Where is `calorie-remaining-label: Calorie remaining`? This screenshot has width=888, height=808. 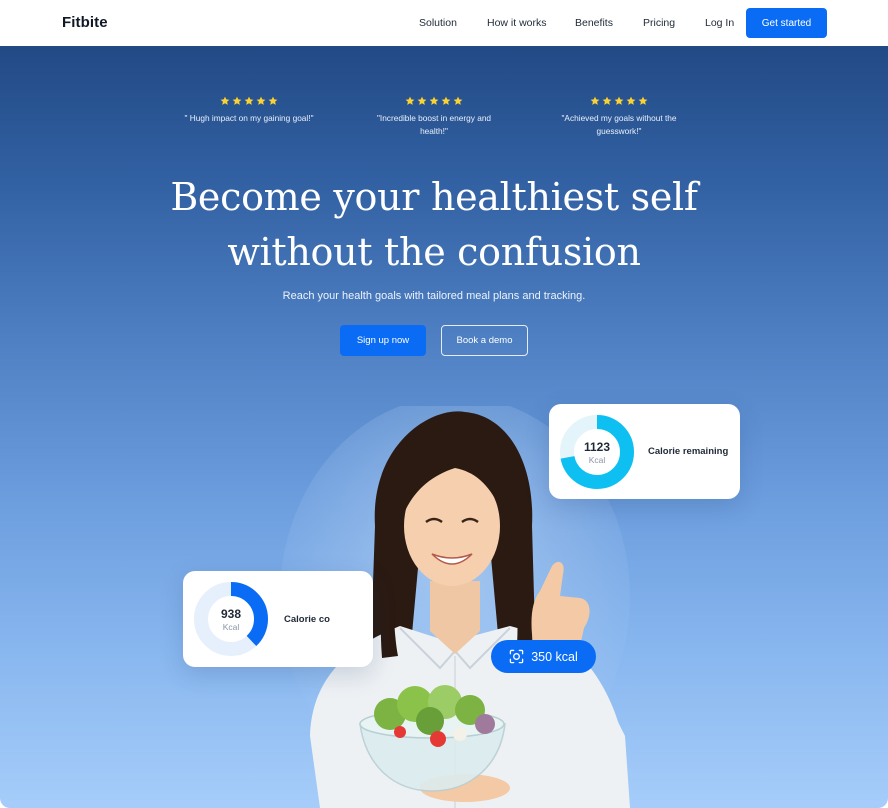
calorie-remaining-label: Calorie remaining is located at coordinates (688, 451).